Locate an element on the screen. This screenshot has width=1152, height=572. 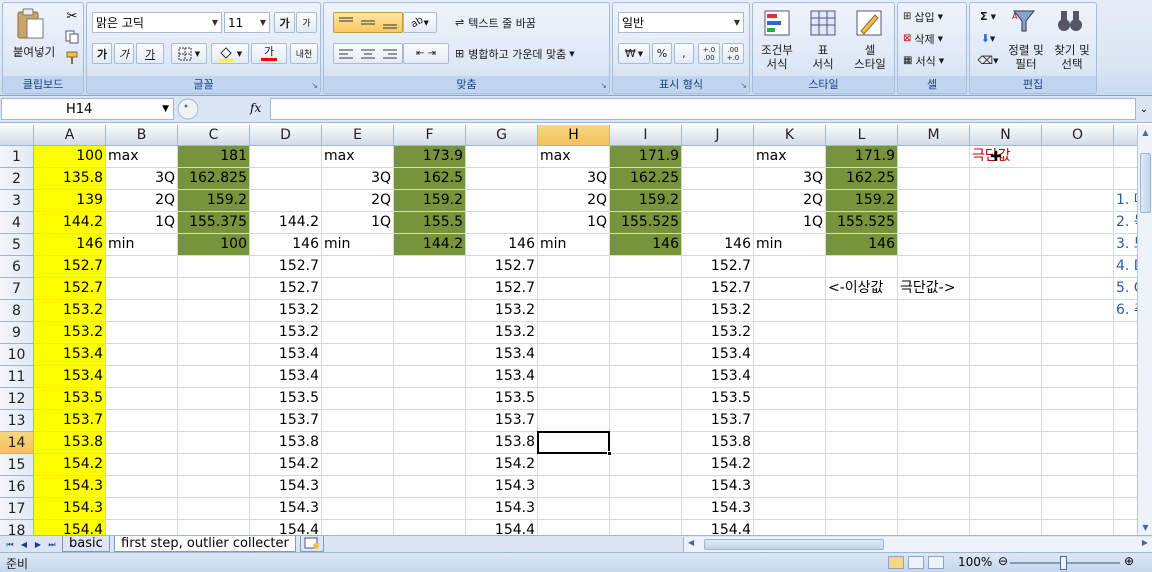
bold-button: 가 is located at coordinates (102, 53).